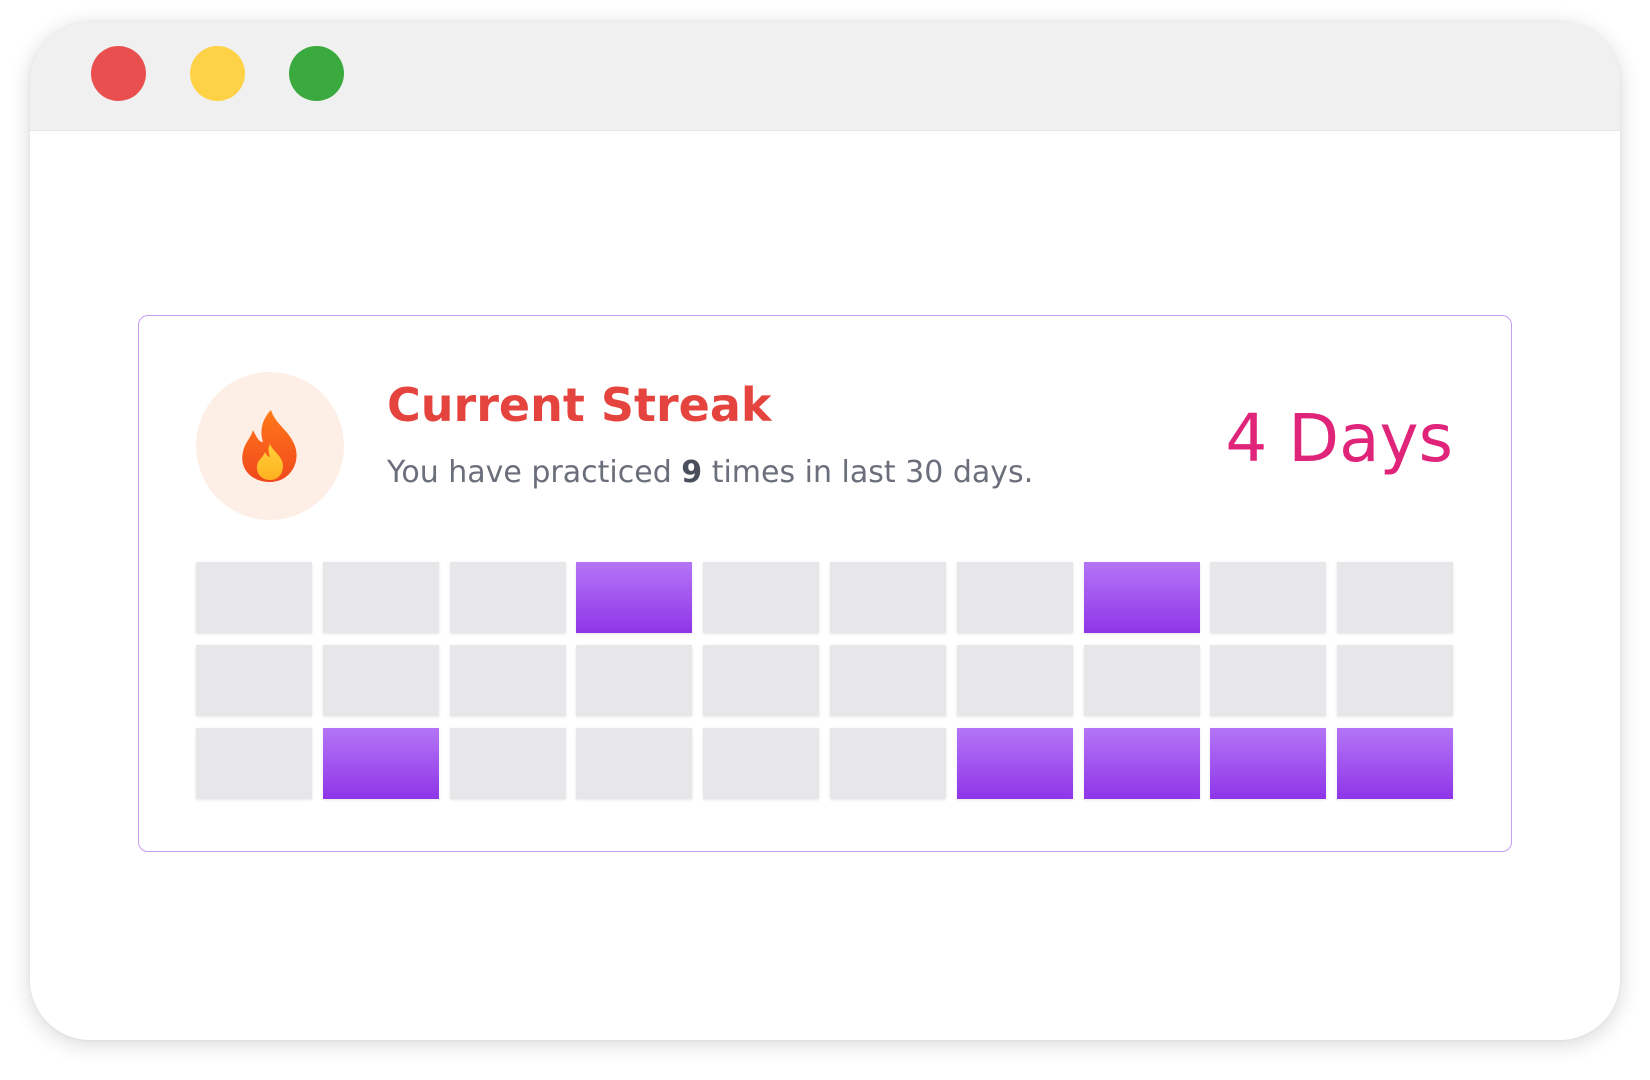  I want to click on streak-icon-badge, so click(270, 446).